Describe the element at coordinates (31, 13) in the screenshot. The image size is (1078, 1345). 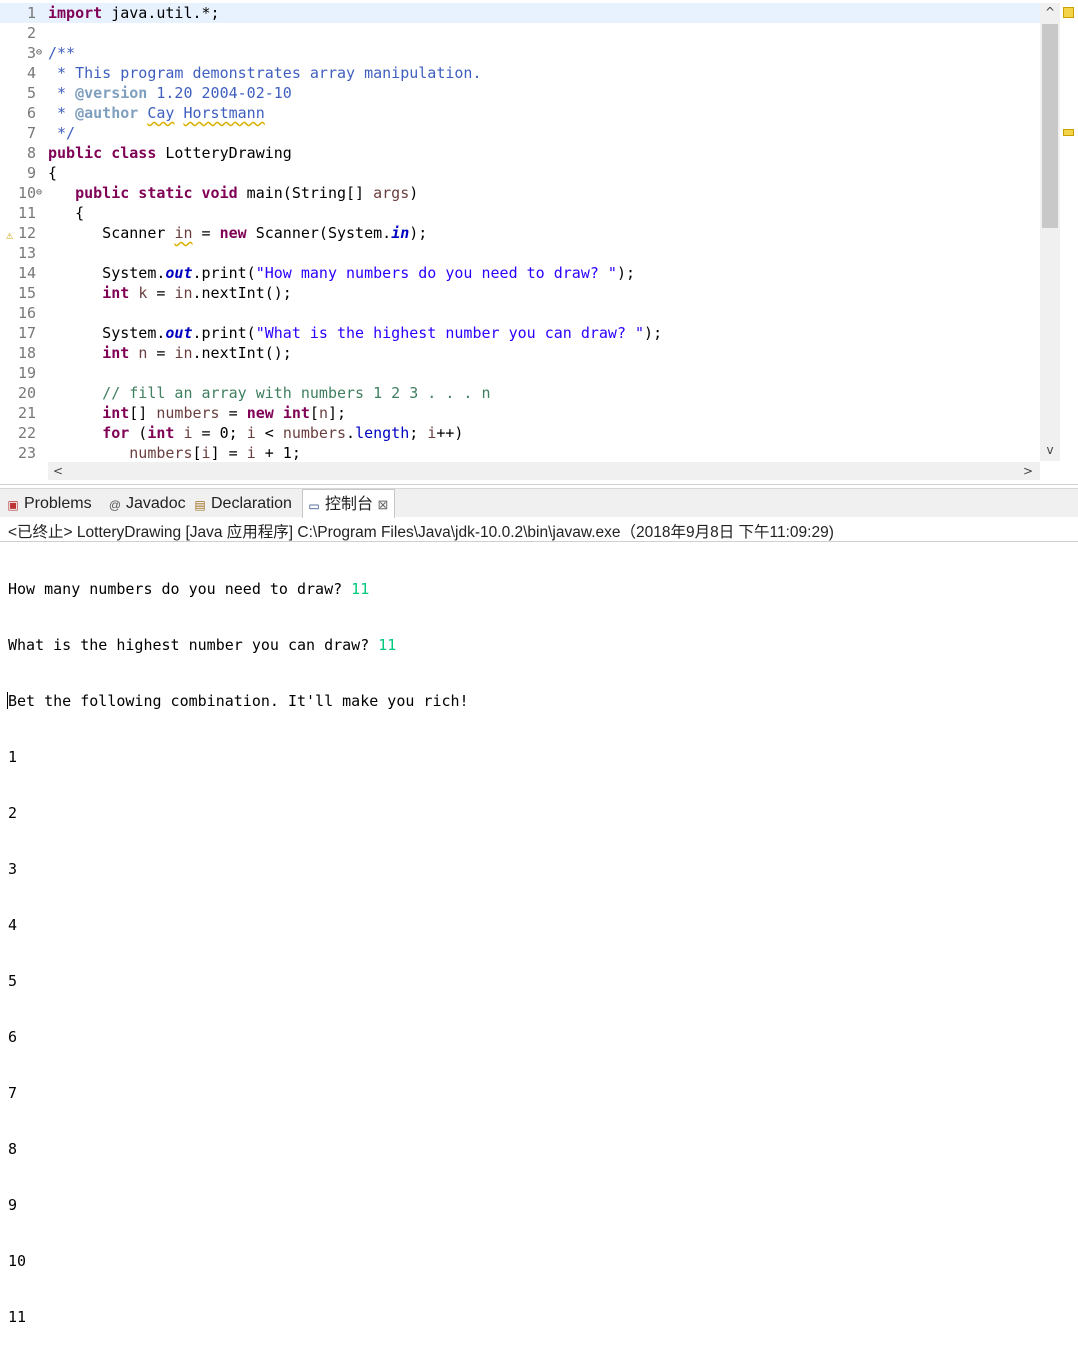
I see `line-number: 1` at that location.